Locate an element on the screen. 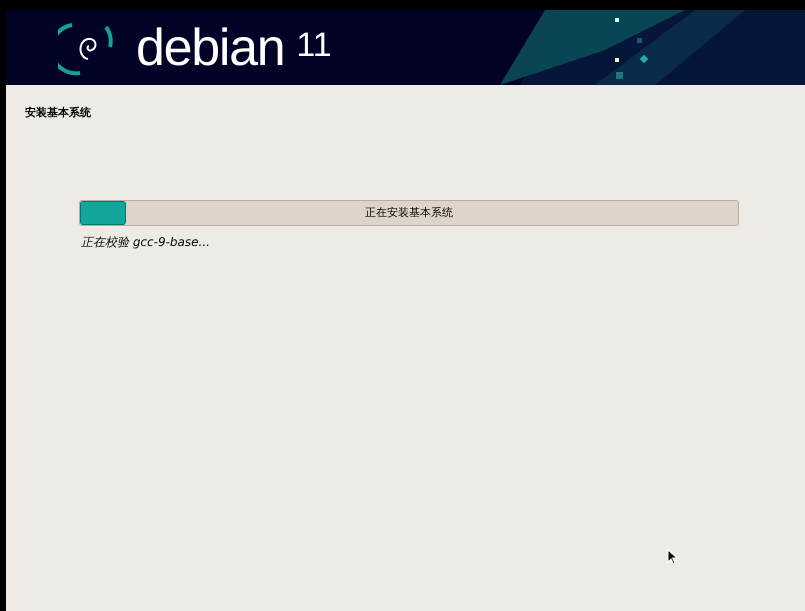  progress-label: 正在安装基本系统 is located at coordinates (409, 212).